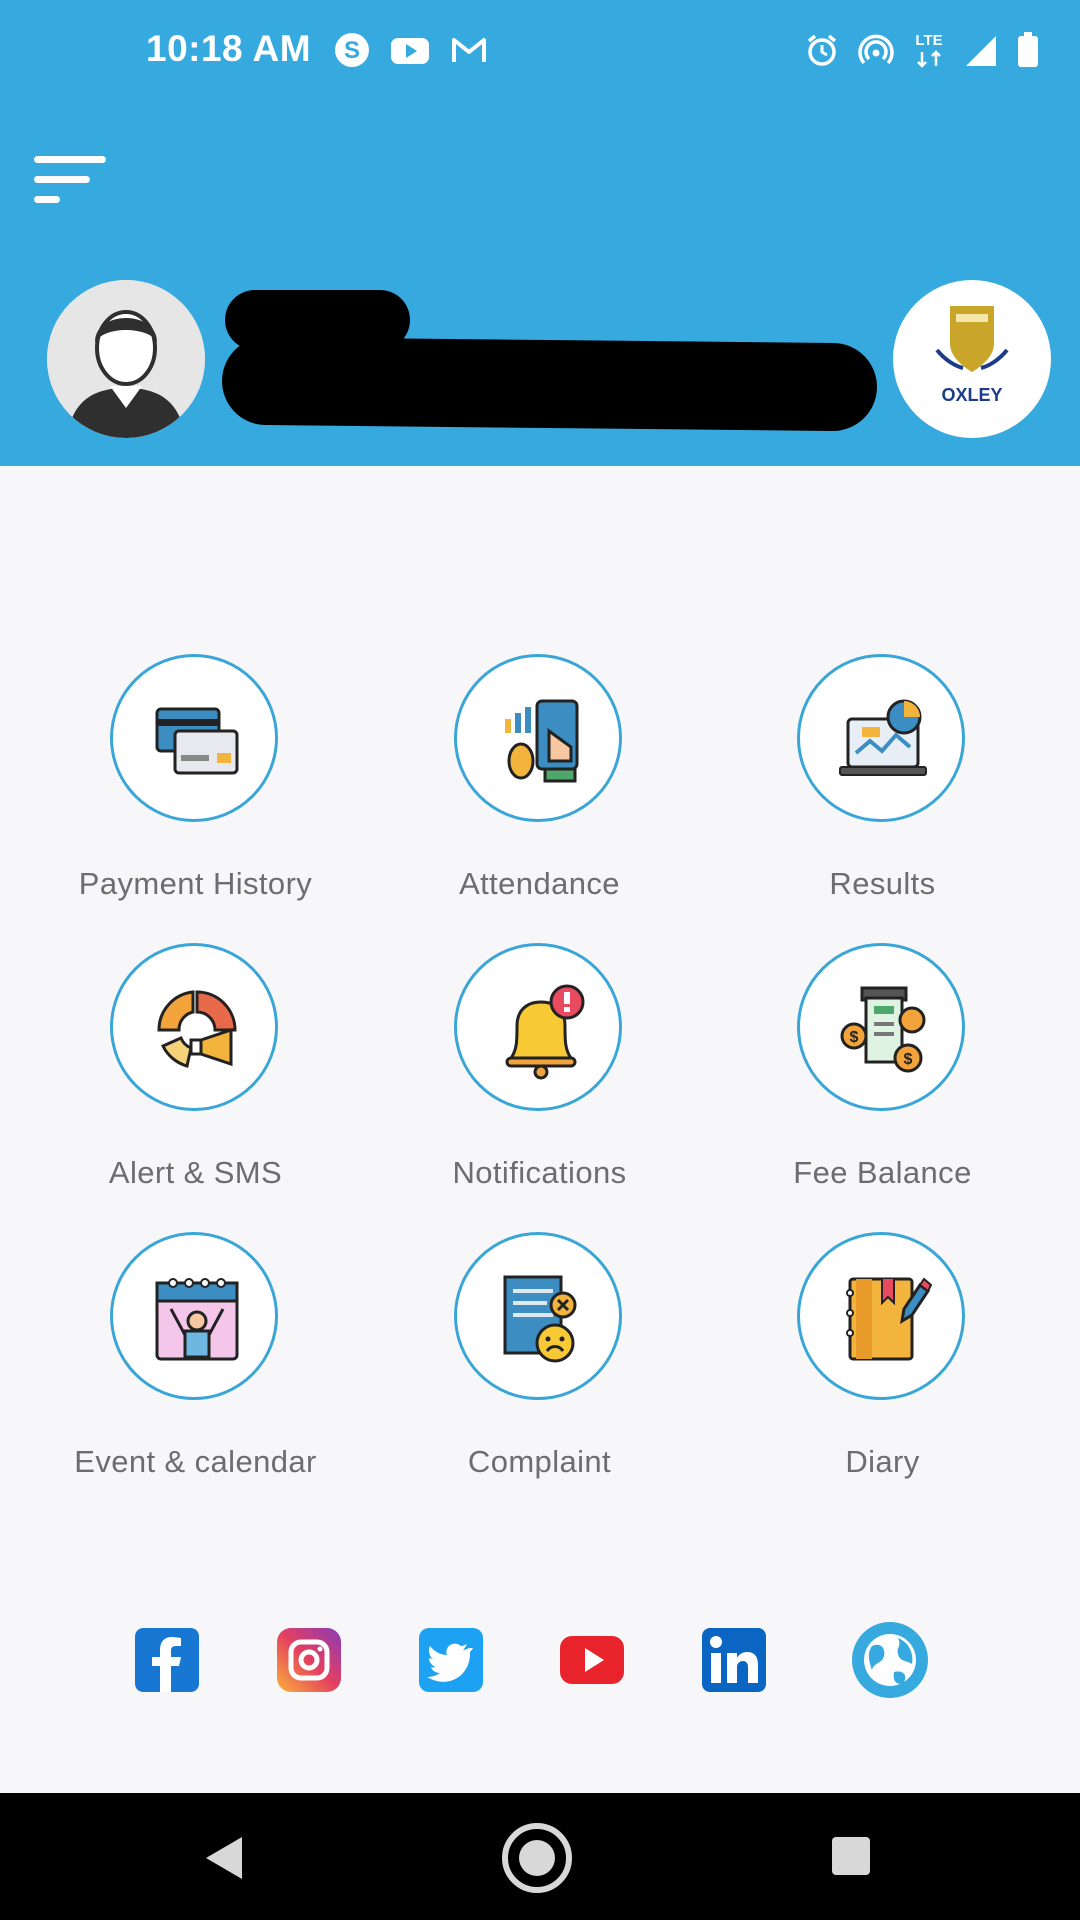 This screenshot has height=1920, width=1080. I want to click on menu-alert-sms: Alert & SMS, so click(195, 1078).